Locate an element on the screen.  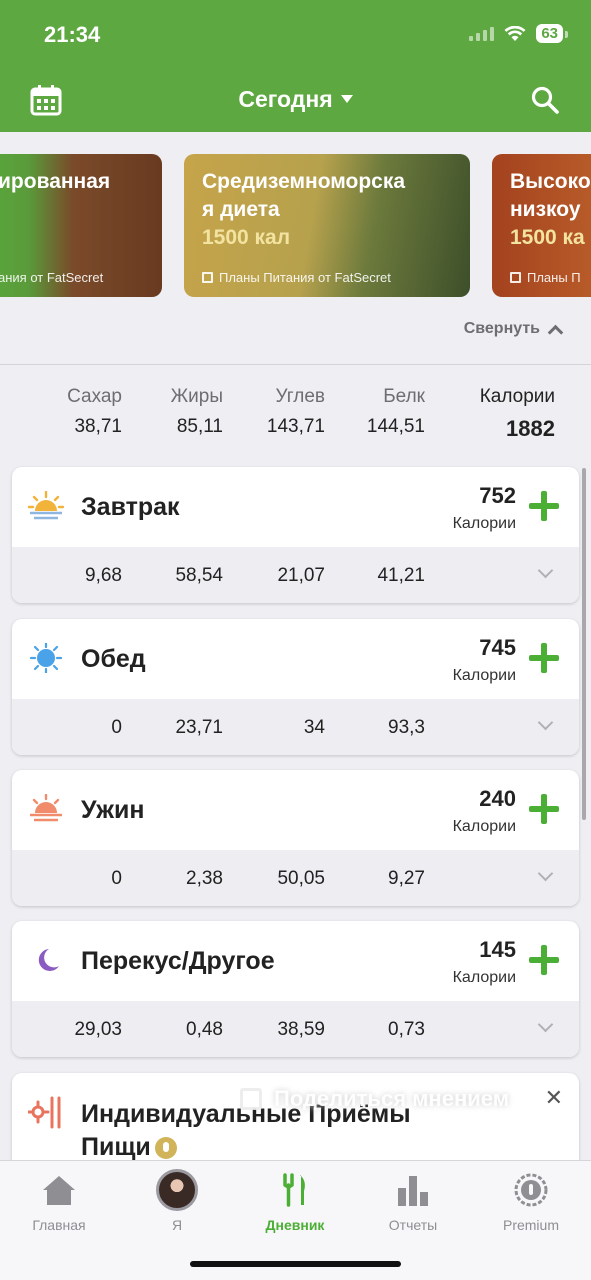
meal-name: Перекус/Другое is located at coordinates (178, 961).